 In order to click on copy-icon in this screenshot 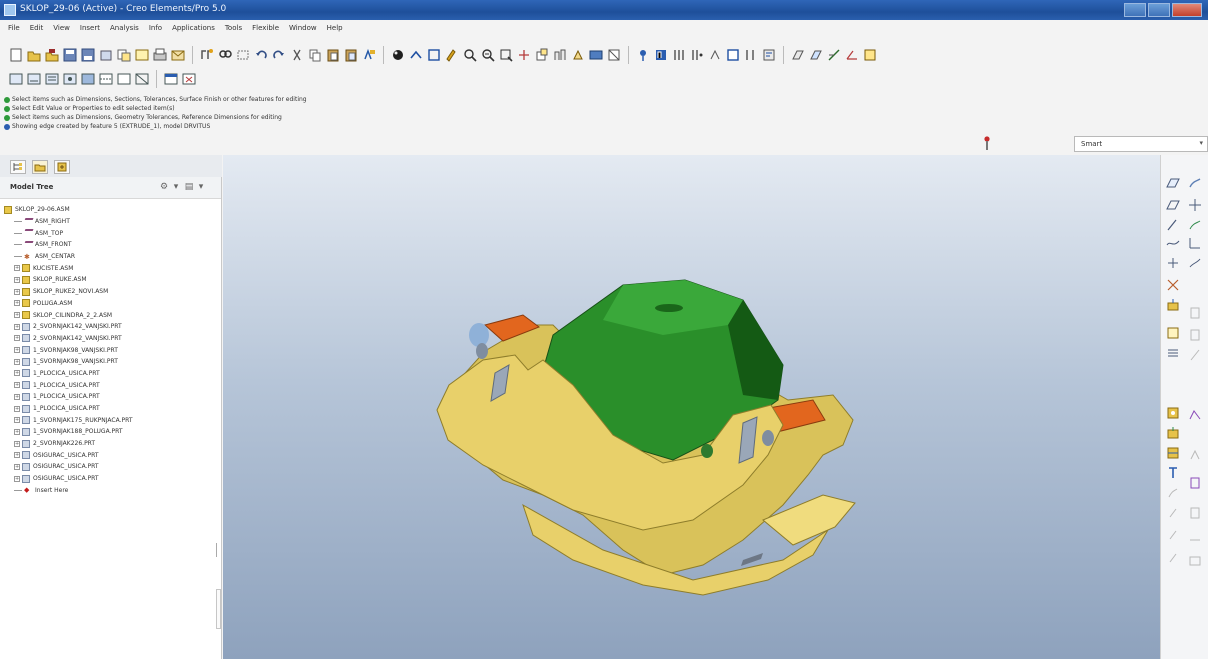, I will do `click(124, 55)`.